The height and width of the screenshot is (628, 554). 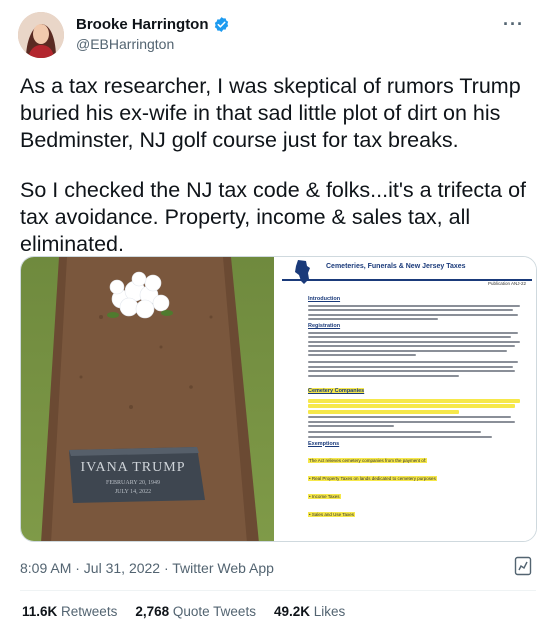 What do you see at coordinates (147, 568) in the screenshot?
I see `tweet-timestamp: 8:09 AM · Jul 31, 2022 · Twitter Web App` at bounding box center [147, 568].